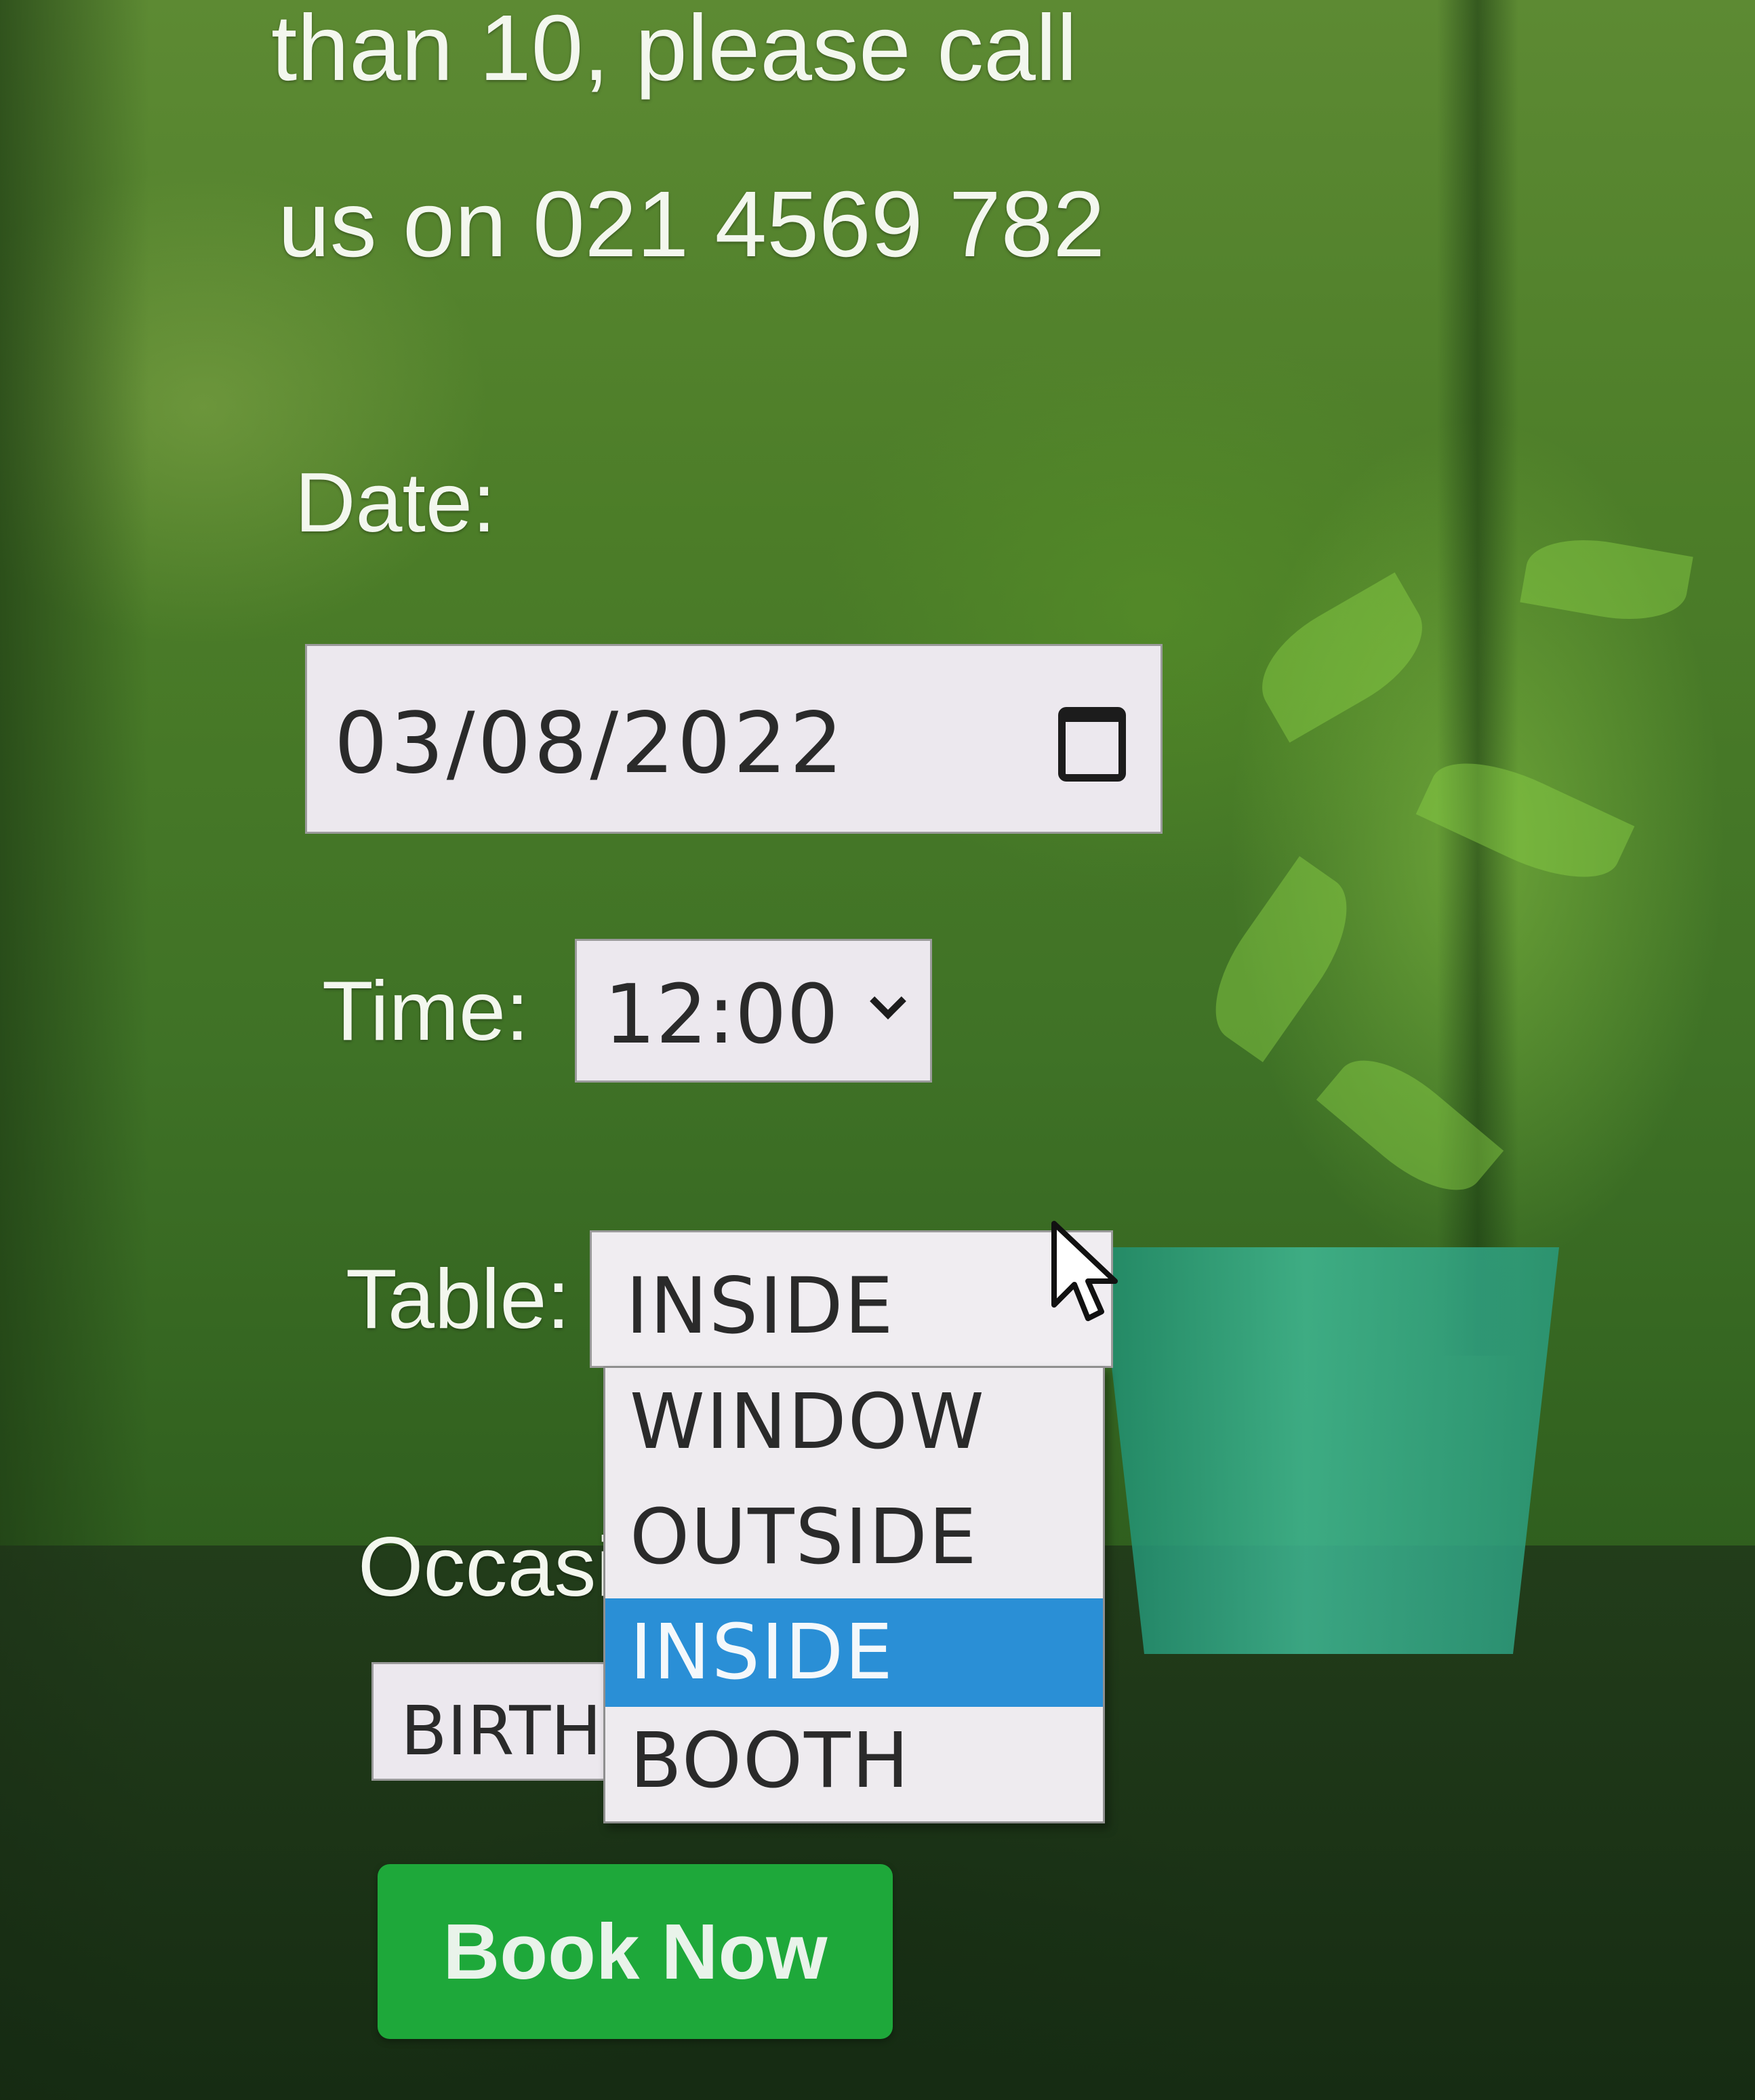  Describe the element at coordinates (674, 50) in the screenshot. I see `intro-text-line-1: than 10, please call` at that location.